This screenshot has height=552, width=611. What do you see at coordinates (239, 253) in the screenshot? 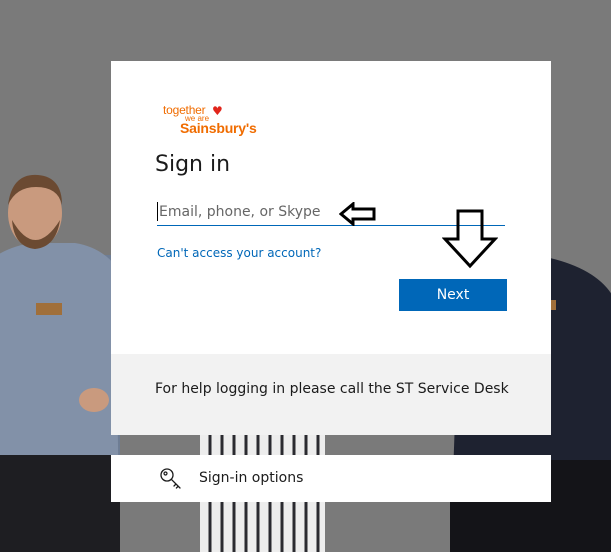
I see `cant-access-link: Can't access your account?` at bounding box center [239, 253].